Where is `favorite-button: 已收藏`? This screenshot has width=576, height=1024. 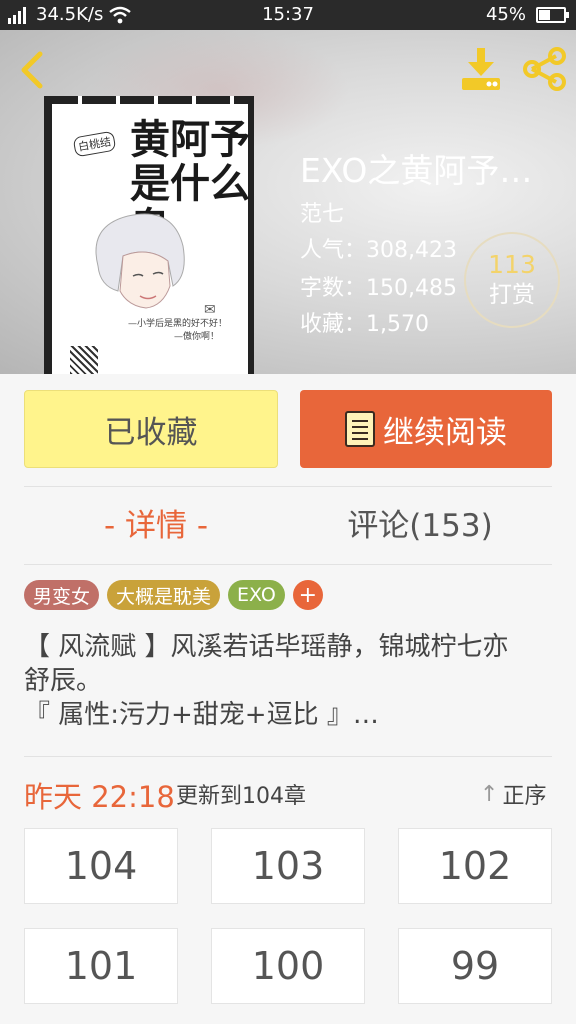 favorite-button: 已收藏 is located at coordinates (151, 429).